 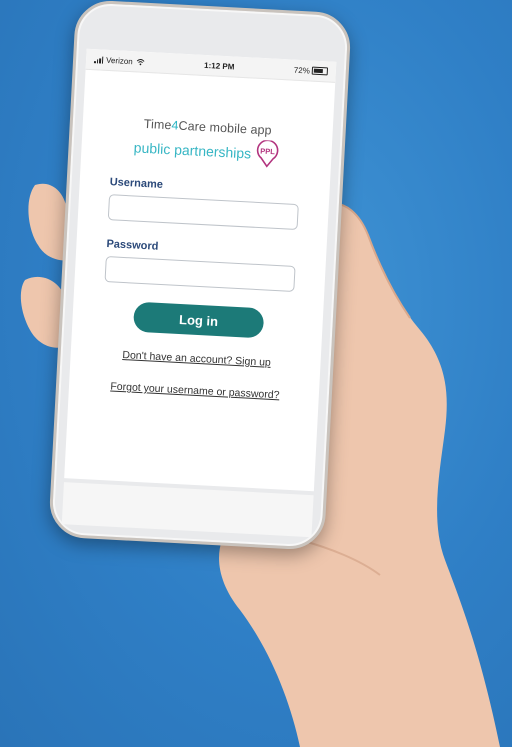 I want to click on signup-link: Don't have an account? Sign up, so click(x=196, y=359).